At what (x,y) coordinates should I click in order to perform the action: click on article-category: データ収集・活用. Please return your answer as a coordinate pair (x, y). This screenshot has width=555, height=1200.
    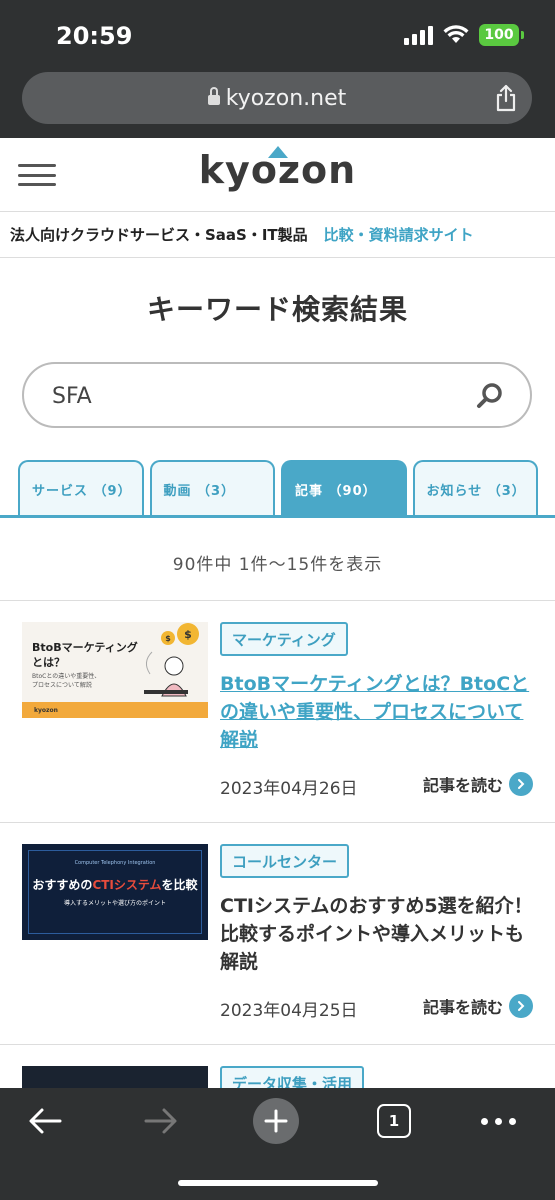
    Looking at the image, I should click on (292, 1077).